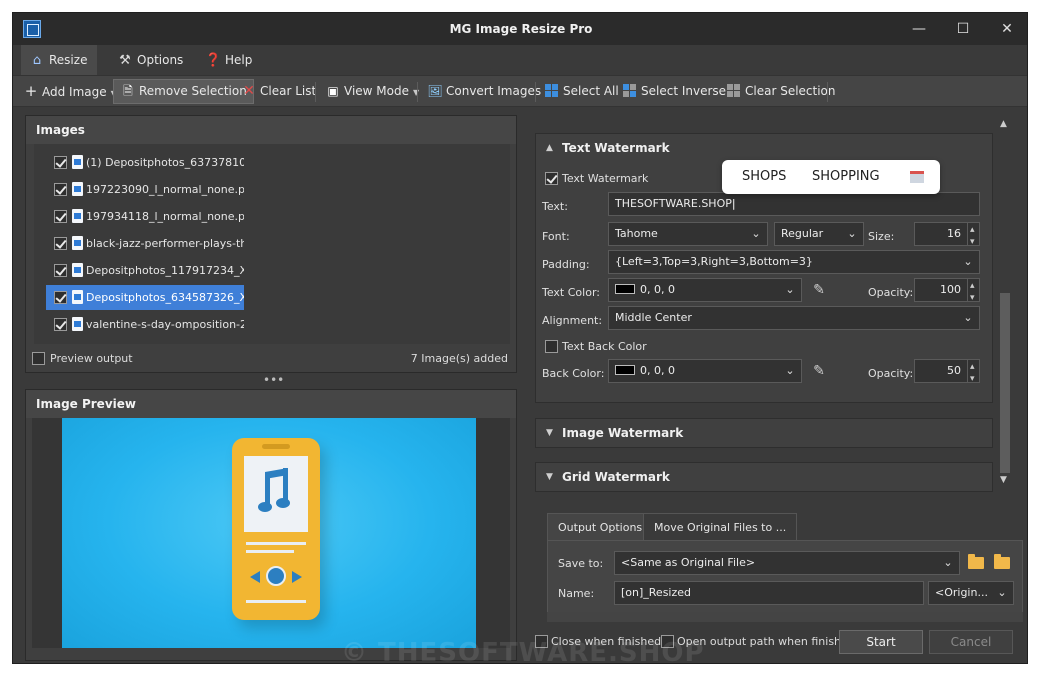 This screenshot has height=676, width=1040. I want to click on minimize-button: —, so click(919, 29).